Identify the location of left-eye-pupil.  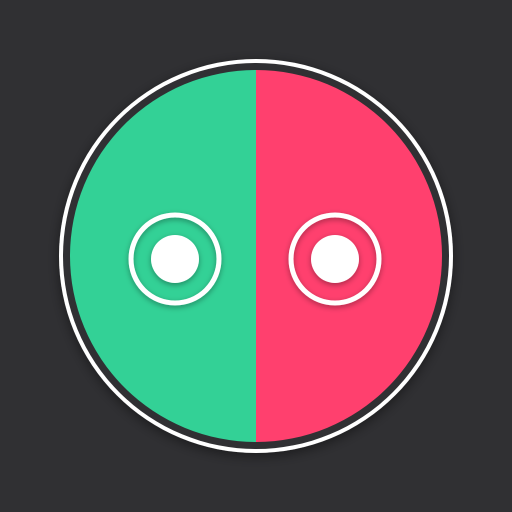
(175, 259).